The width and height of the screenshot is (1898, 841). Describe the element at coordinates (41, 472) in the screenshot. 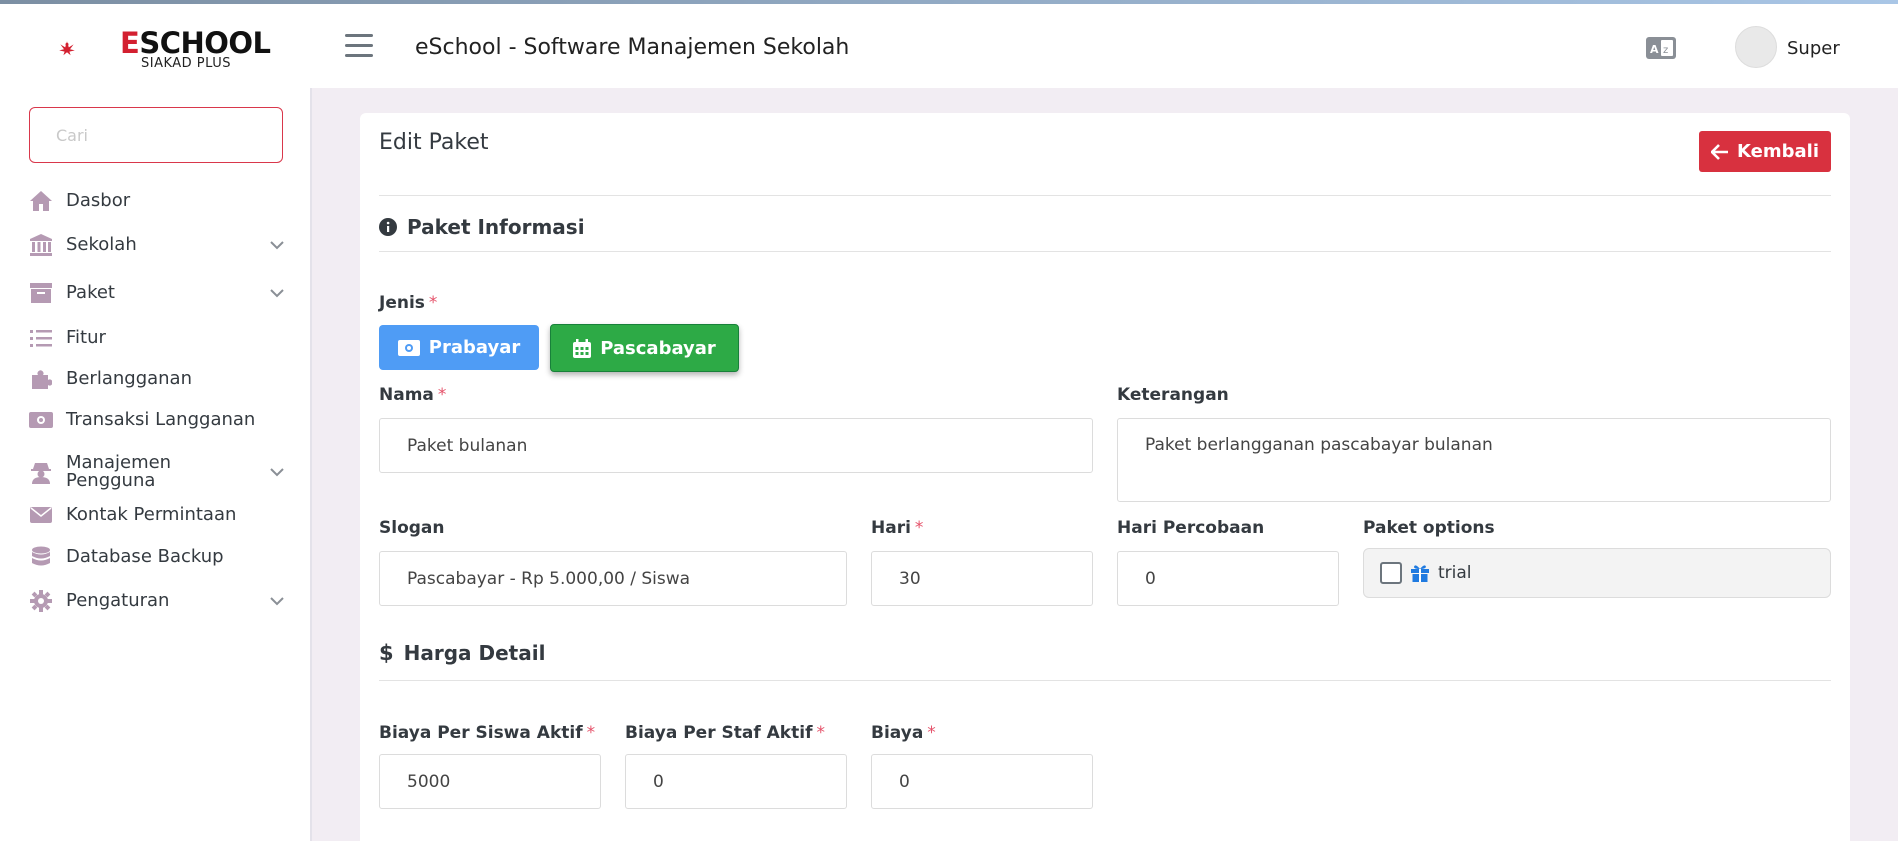

I see `user-secret-icon` at that location.